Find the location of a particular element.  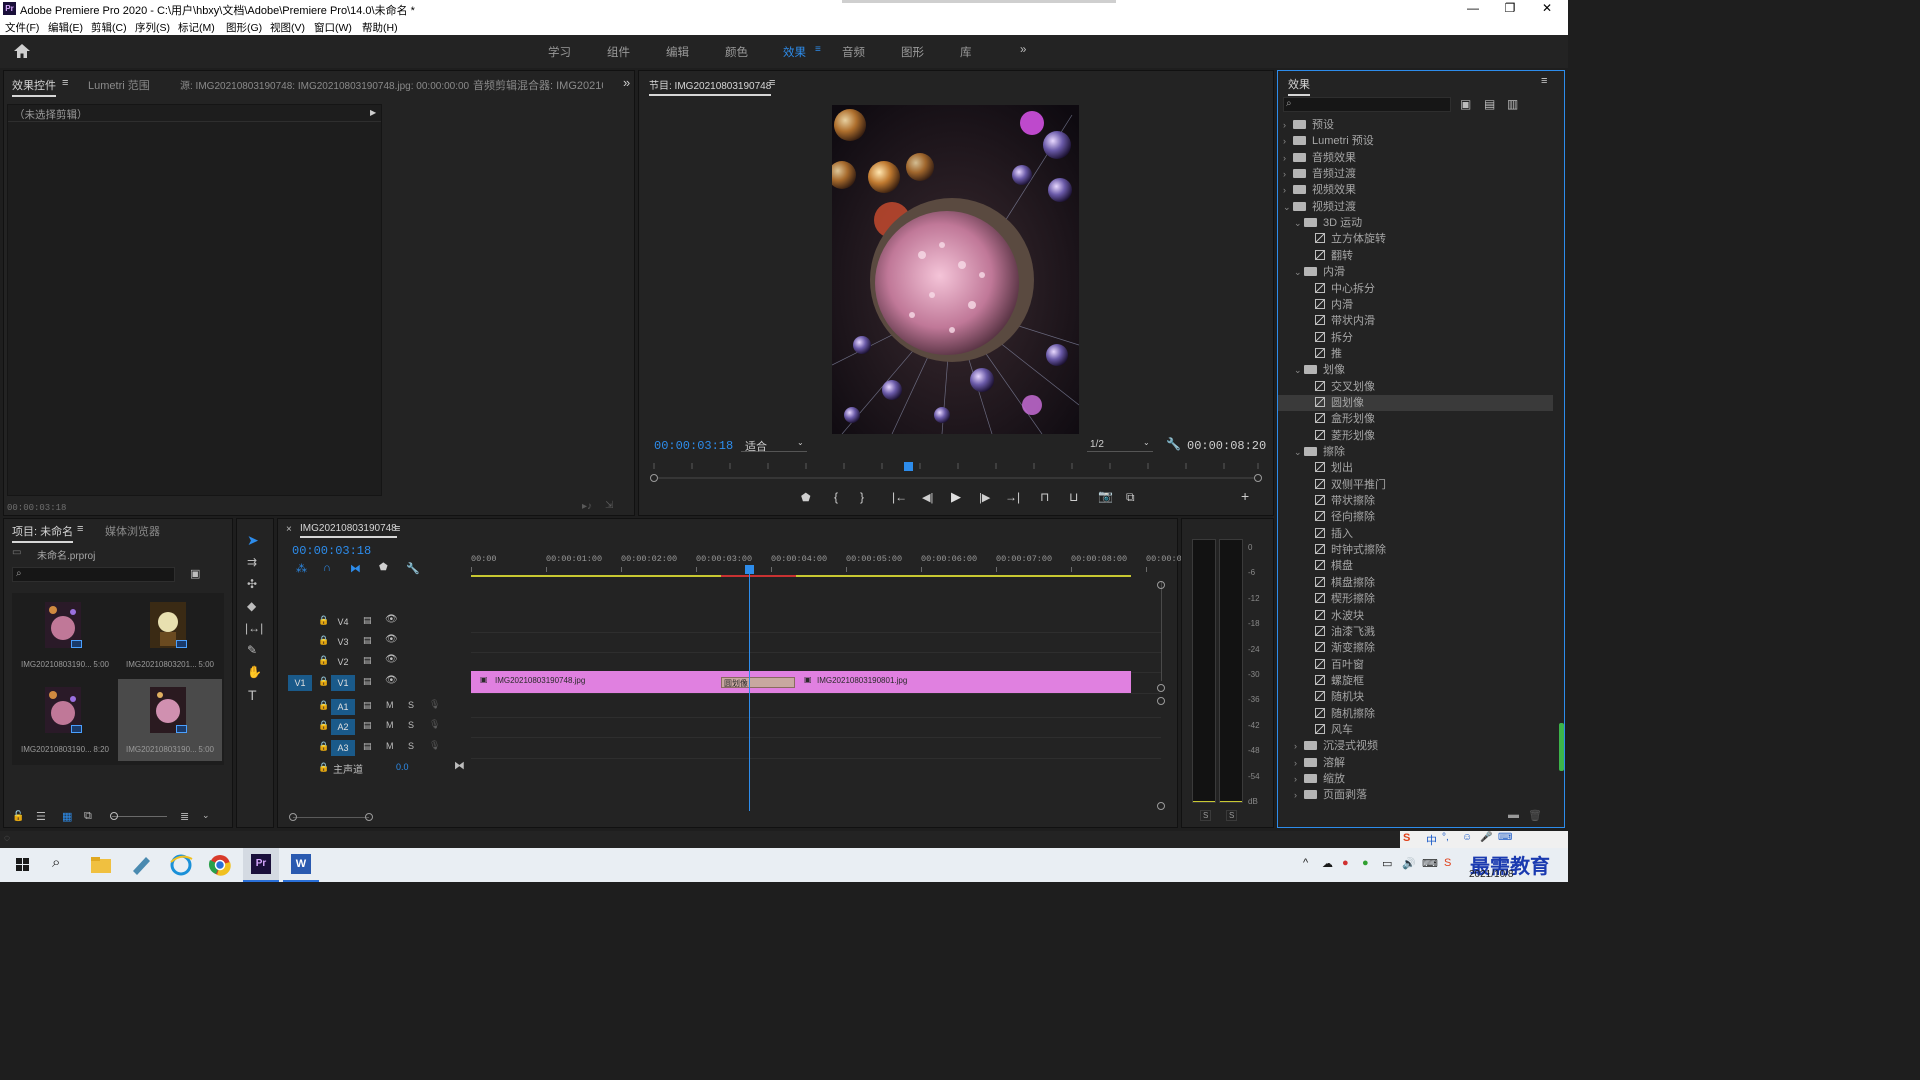

zoom-slider-handle is located at coordinates (114, 816).